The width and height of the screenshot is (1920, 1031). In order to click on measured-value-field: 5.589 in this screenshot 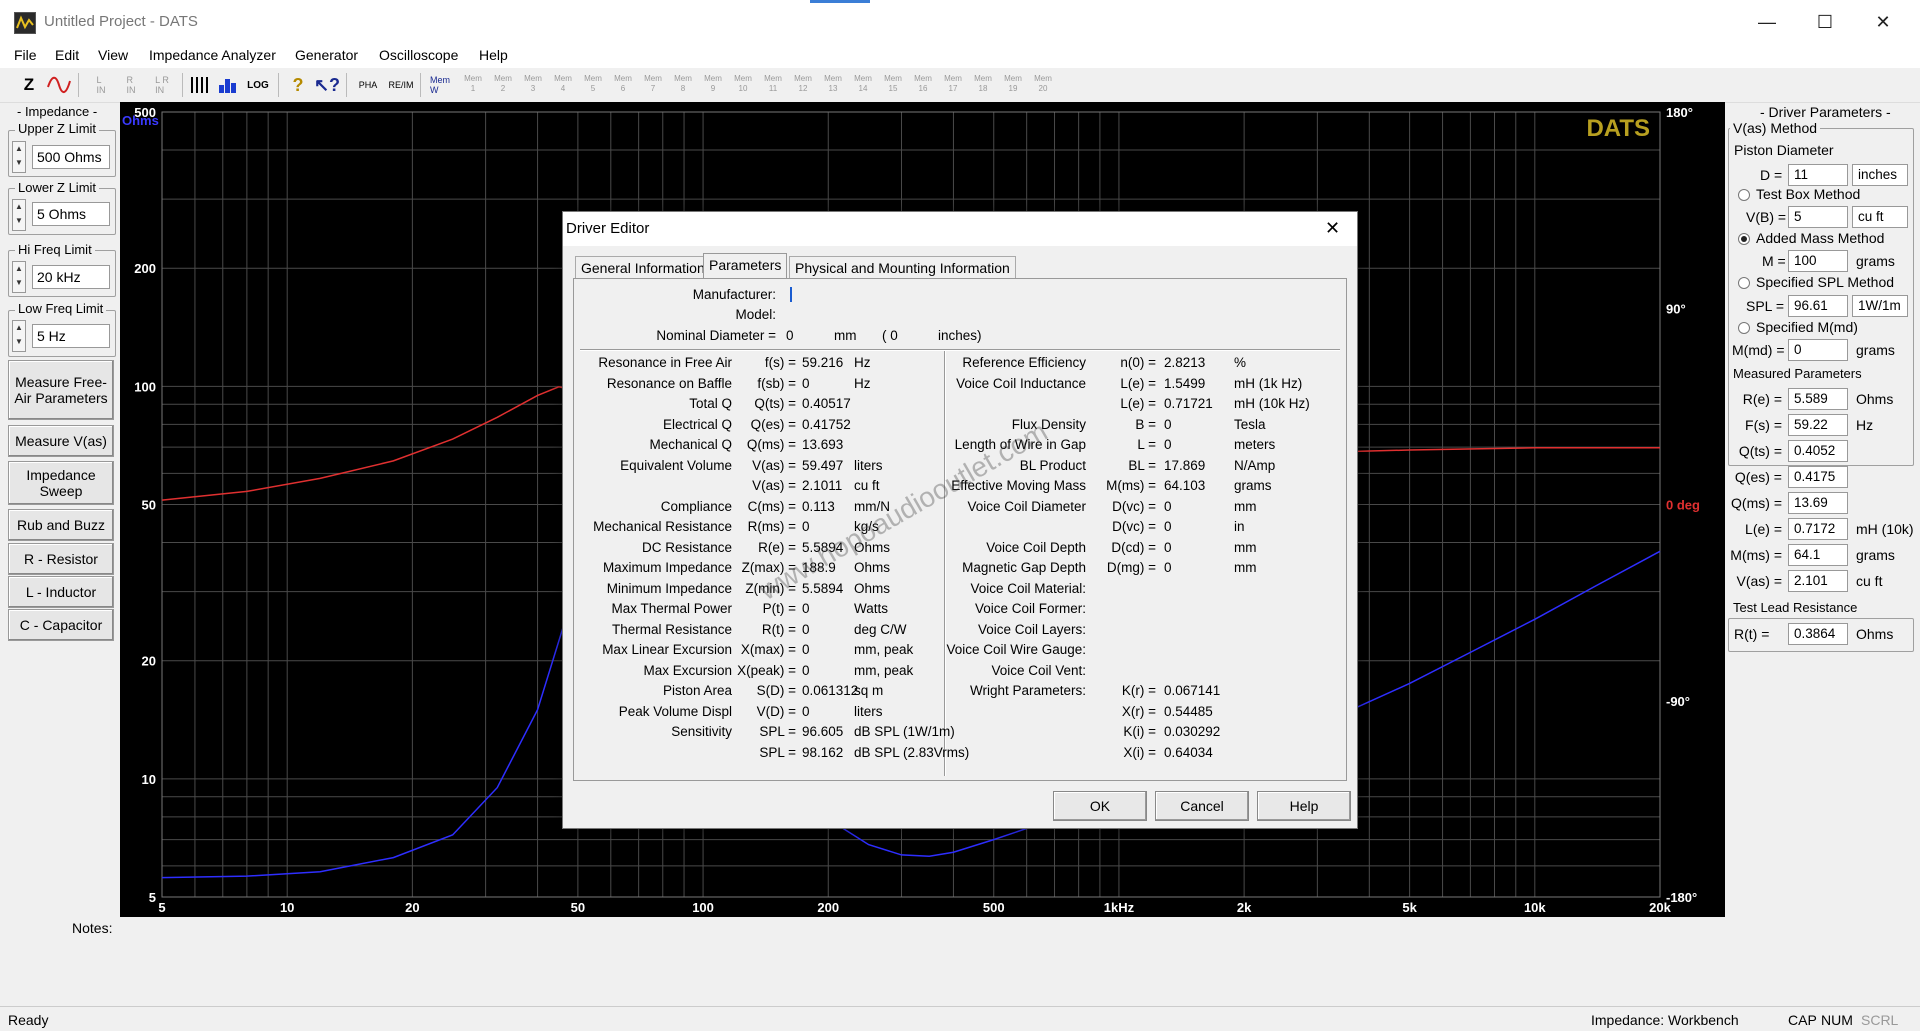, I will do `click(1818, 399)`.